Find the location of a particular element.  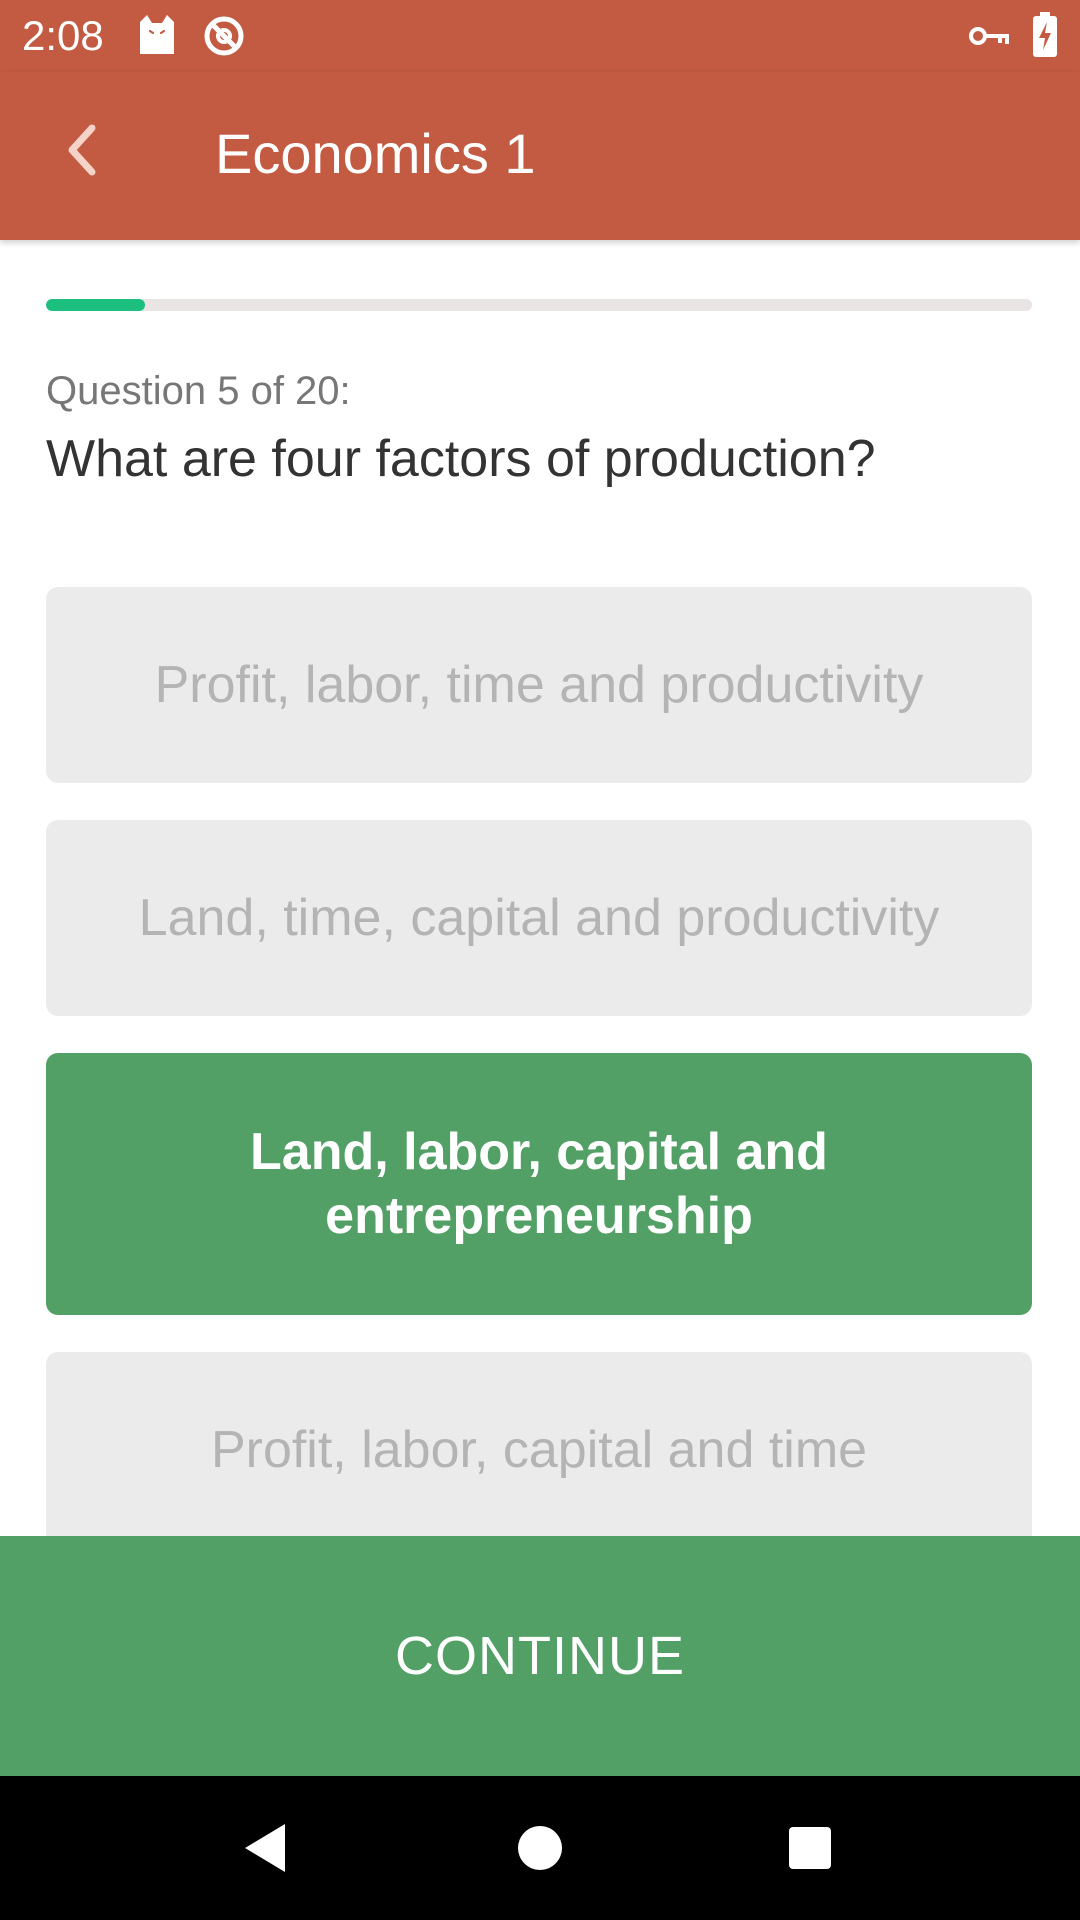

recents-square-icon is located at coordinates (810, 1848).